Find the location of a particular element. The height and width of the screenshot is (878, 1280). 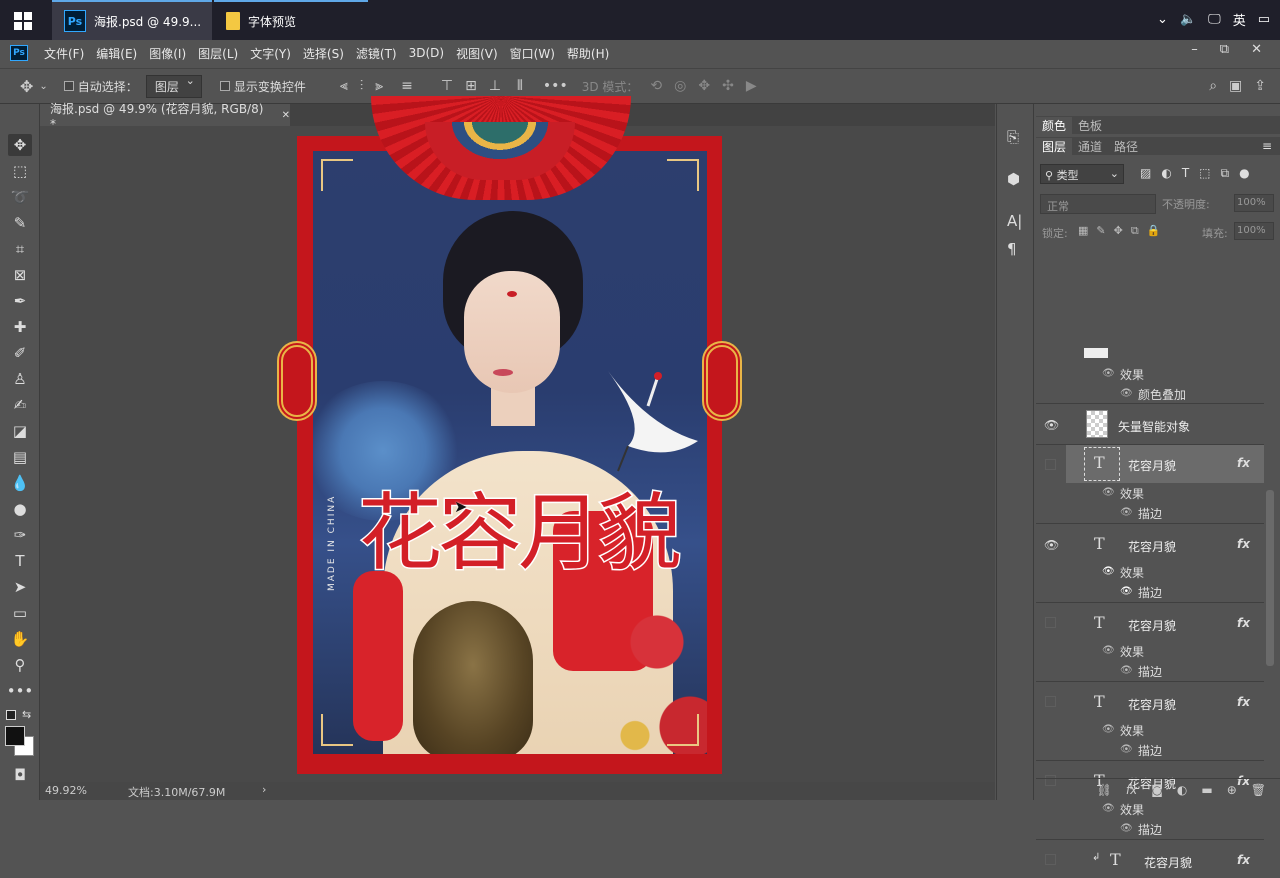

windows-start-icon is located at coordinates (23, 21).